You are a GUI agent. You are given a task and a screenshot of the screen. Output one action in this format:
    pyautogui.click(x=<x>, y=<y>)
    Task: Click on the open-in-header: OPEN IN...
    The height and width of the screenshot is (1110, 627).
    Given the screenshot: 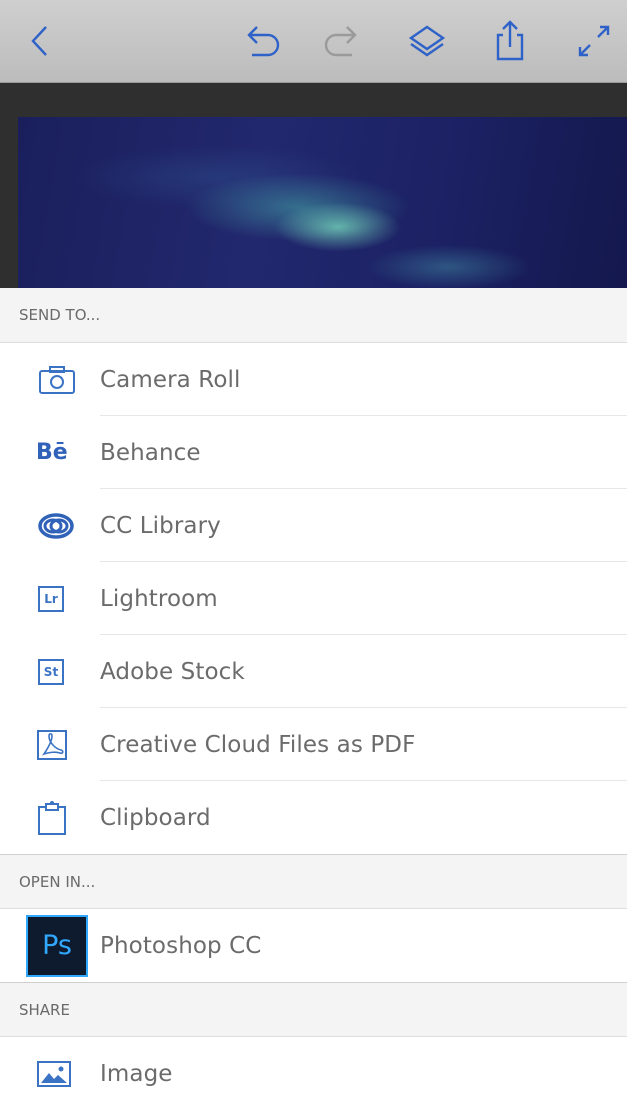 What is the action you would take?
    pyautogui.click(x=313, y=881)
    